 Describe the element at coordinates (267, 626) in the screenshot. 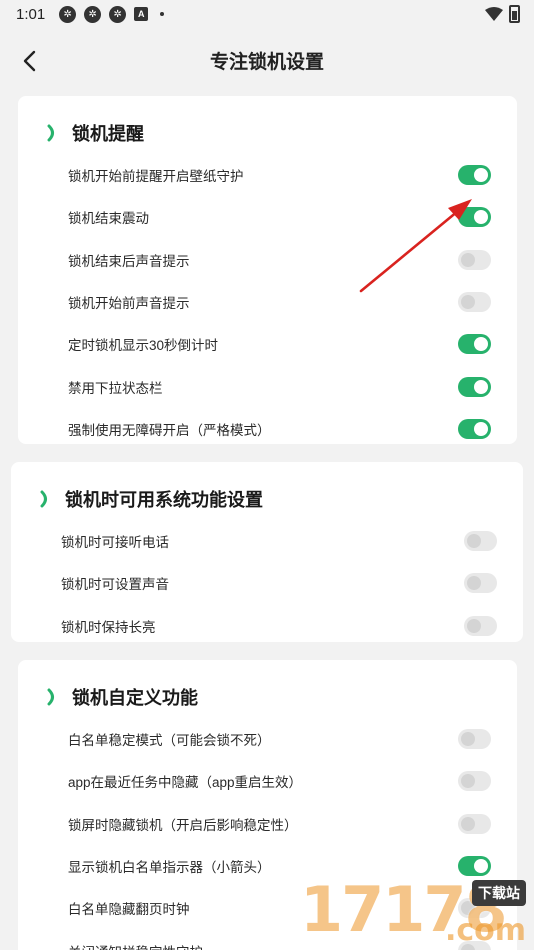

I see `setting-row: 锁机时保持长亮` at that location.